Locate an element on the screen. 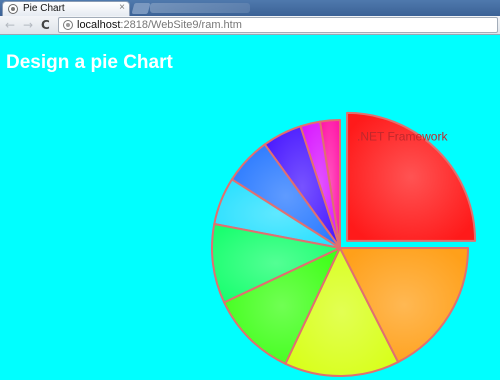 The width and height of the screenshot is (500, 380). slice-label: .NET Framework is located at coordinates (402, 137).